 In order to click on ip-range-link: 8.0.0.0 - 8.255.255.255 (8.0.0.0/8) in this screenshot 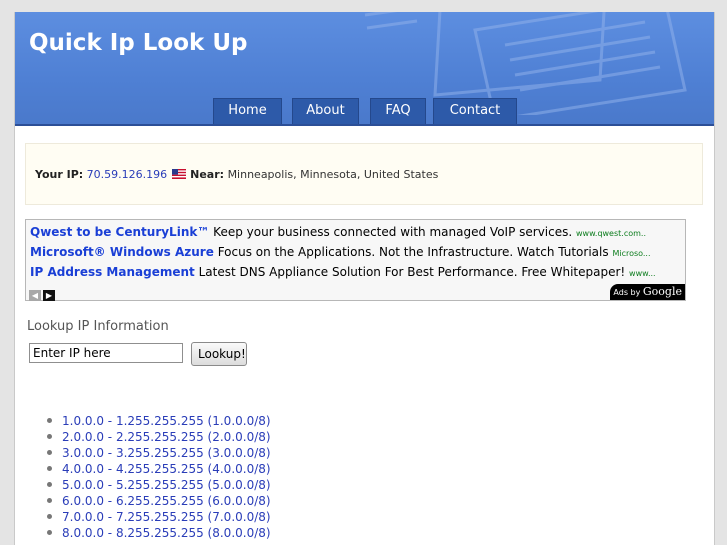, I will do `click(166, 533)`.